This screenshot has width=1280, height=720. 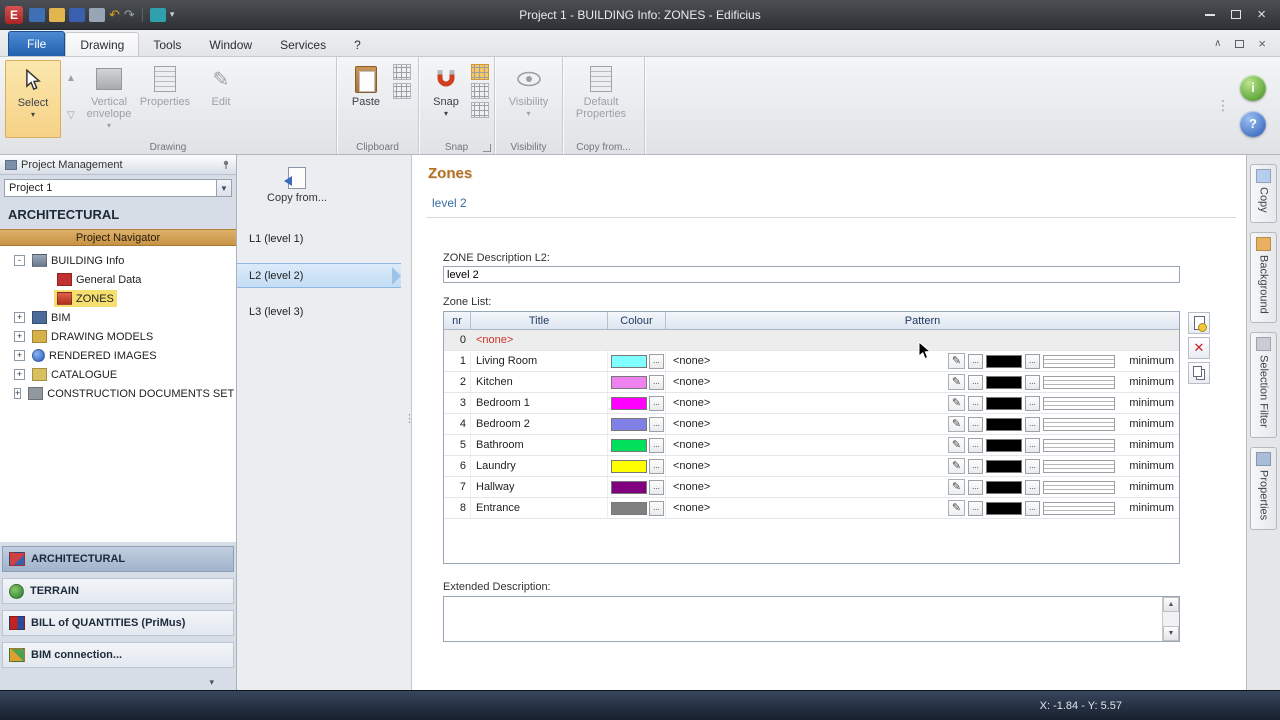 I want to click on customize-toolbar-caret-icon: ▾, so click(x=172, y=14).